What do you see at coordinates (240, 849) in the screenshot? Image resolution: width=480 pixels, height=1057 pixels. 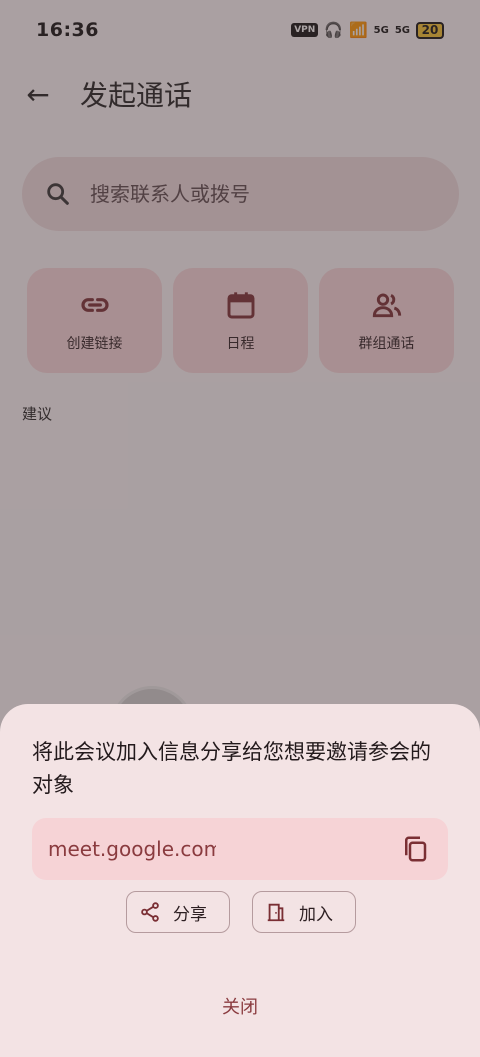 I see `meeting-link-field: meet.google.com/` at bounding box center [240, 849].